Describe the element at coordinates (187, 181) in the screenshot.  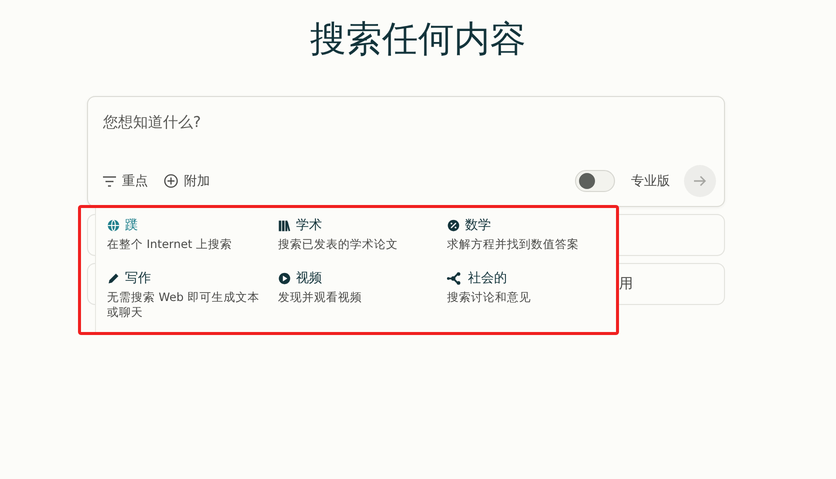
I see `attach-button: 附加` at that location.